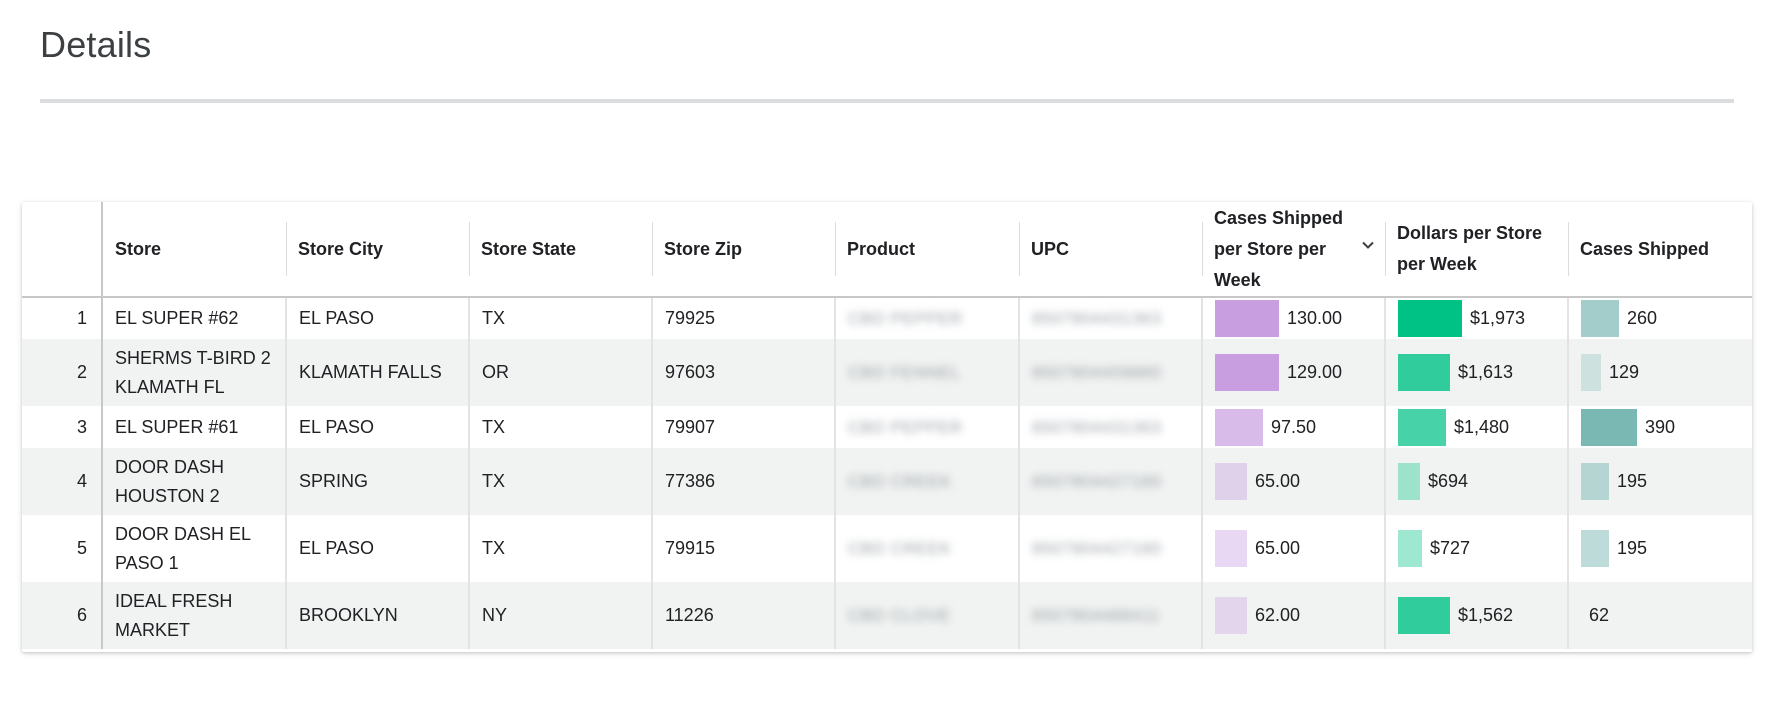 This screenshot has height=702, width=1776. What do you see at coordinates (743, 372) in the screenshot?
I see `cell-store-zip: 97603` at bounding box center [743, 372].